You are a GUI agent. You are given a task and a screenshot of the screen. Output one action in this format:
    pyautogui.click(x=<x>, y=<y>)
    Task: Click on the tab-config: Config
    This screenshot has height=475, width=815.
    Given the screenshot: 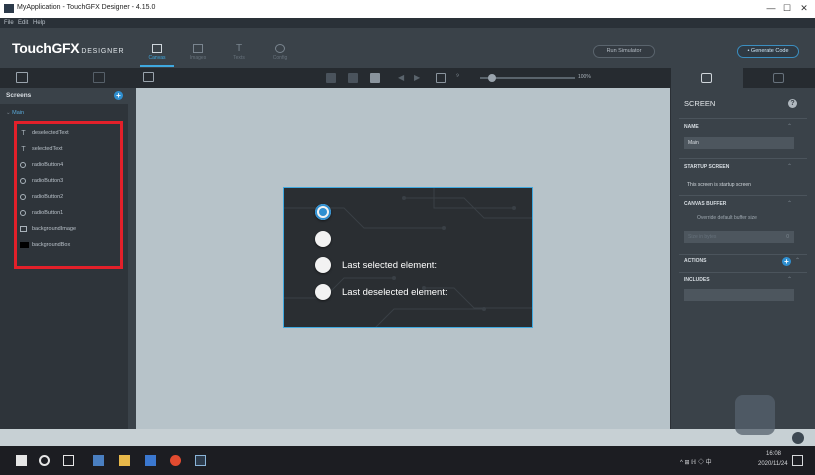 What is the action you would take?
    pyautogui.click(x=280, y=53)
    